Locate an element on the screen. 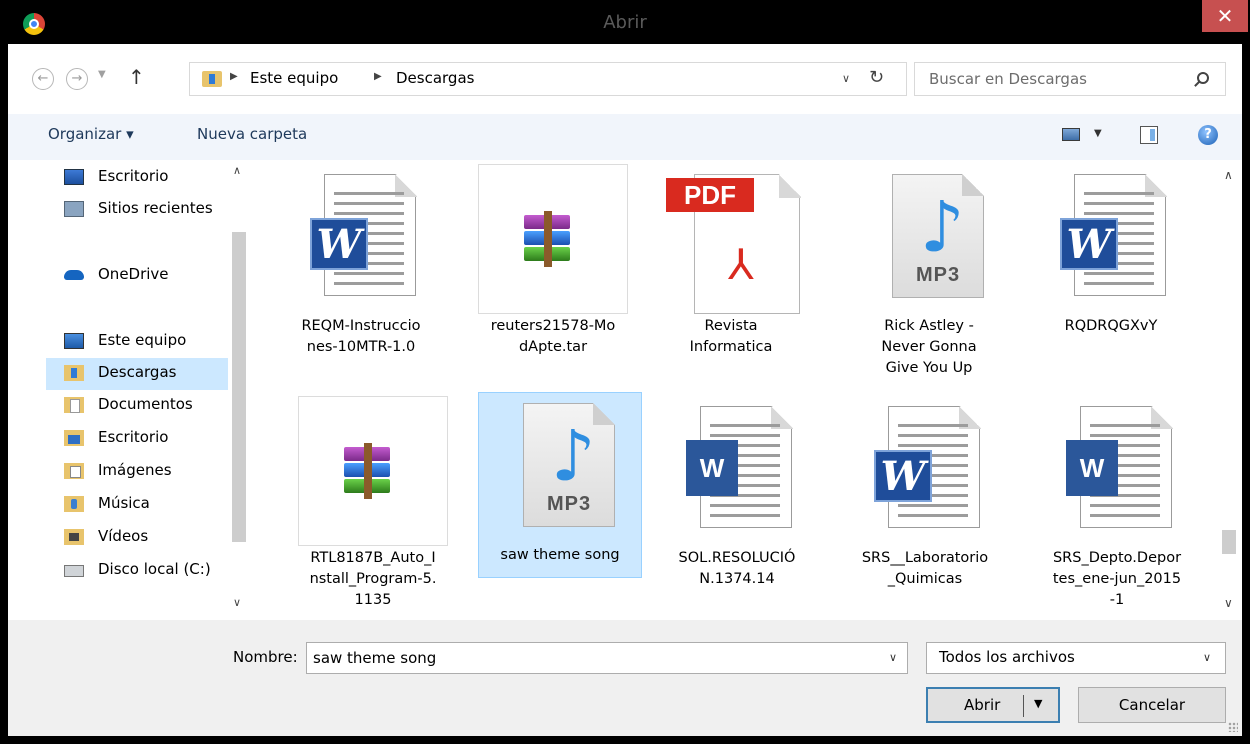 The height and width of the screenshot is (744, 1250). sidebar-item-sitios-recientes: Sitios recientes is located at coordinates (137, 210).